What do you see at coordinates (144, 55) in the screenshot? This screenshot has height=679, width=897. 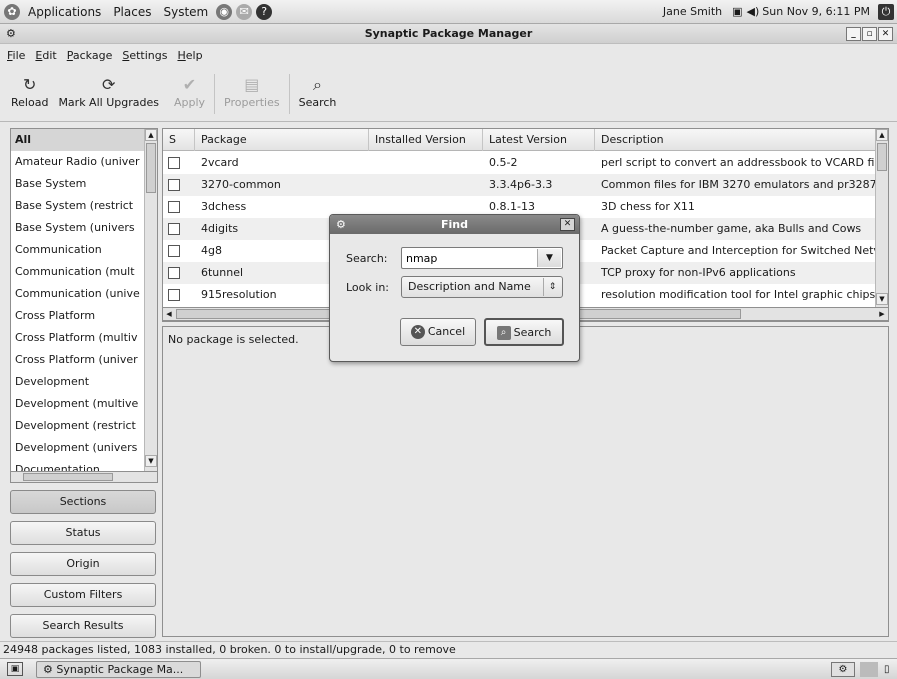 I see `menu-settings: Settings` at bounding box center [144, 55].